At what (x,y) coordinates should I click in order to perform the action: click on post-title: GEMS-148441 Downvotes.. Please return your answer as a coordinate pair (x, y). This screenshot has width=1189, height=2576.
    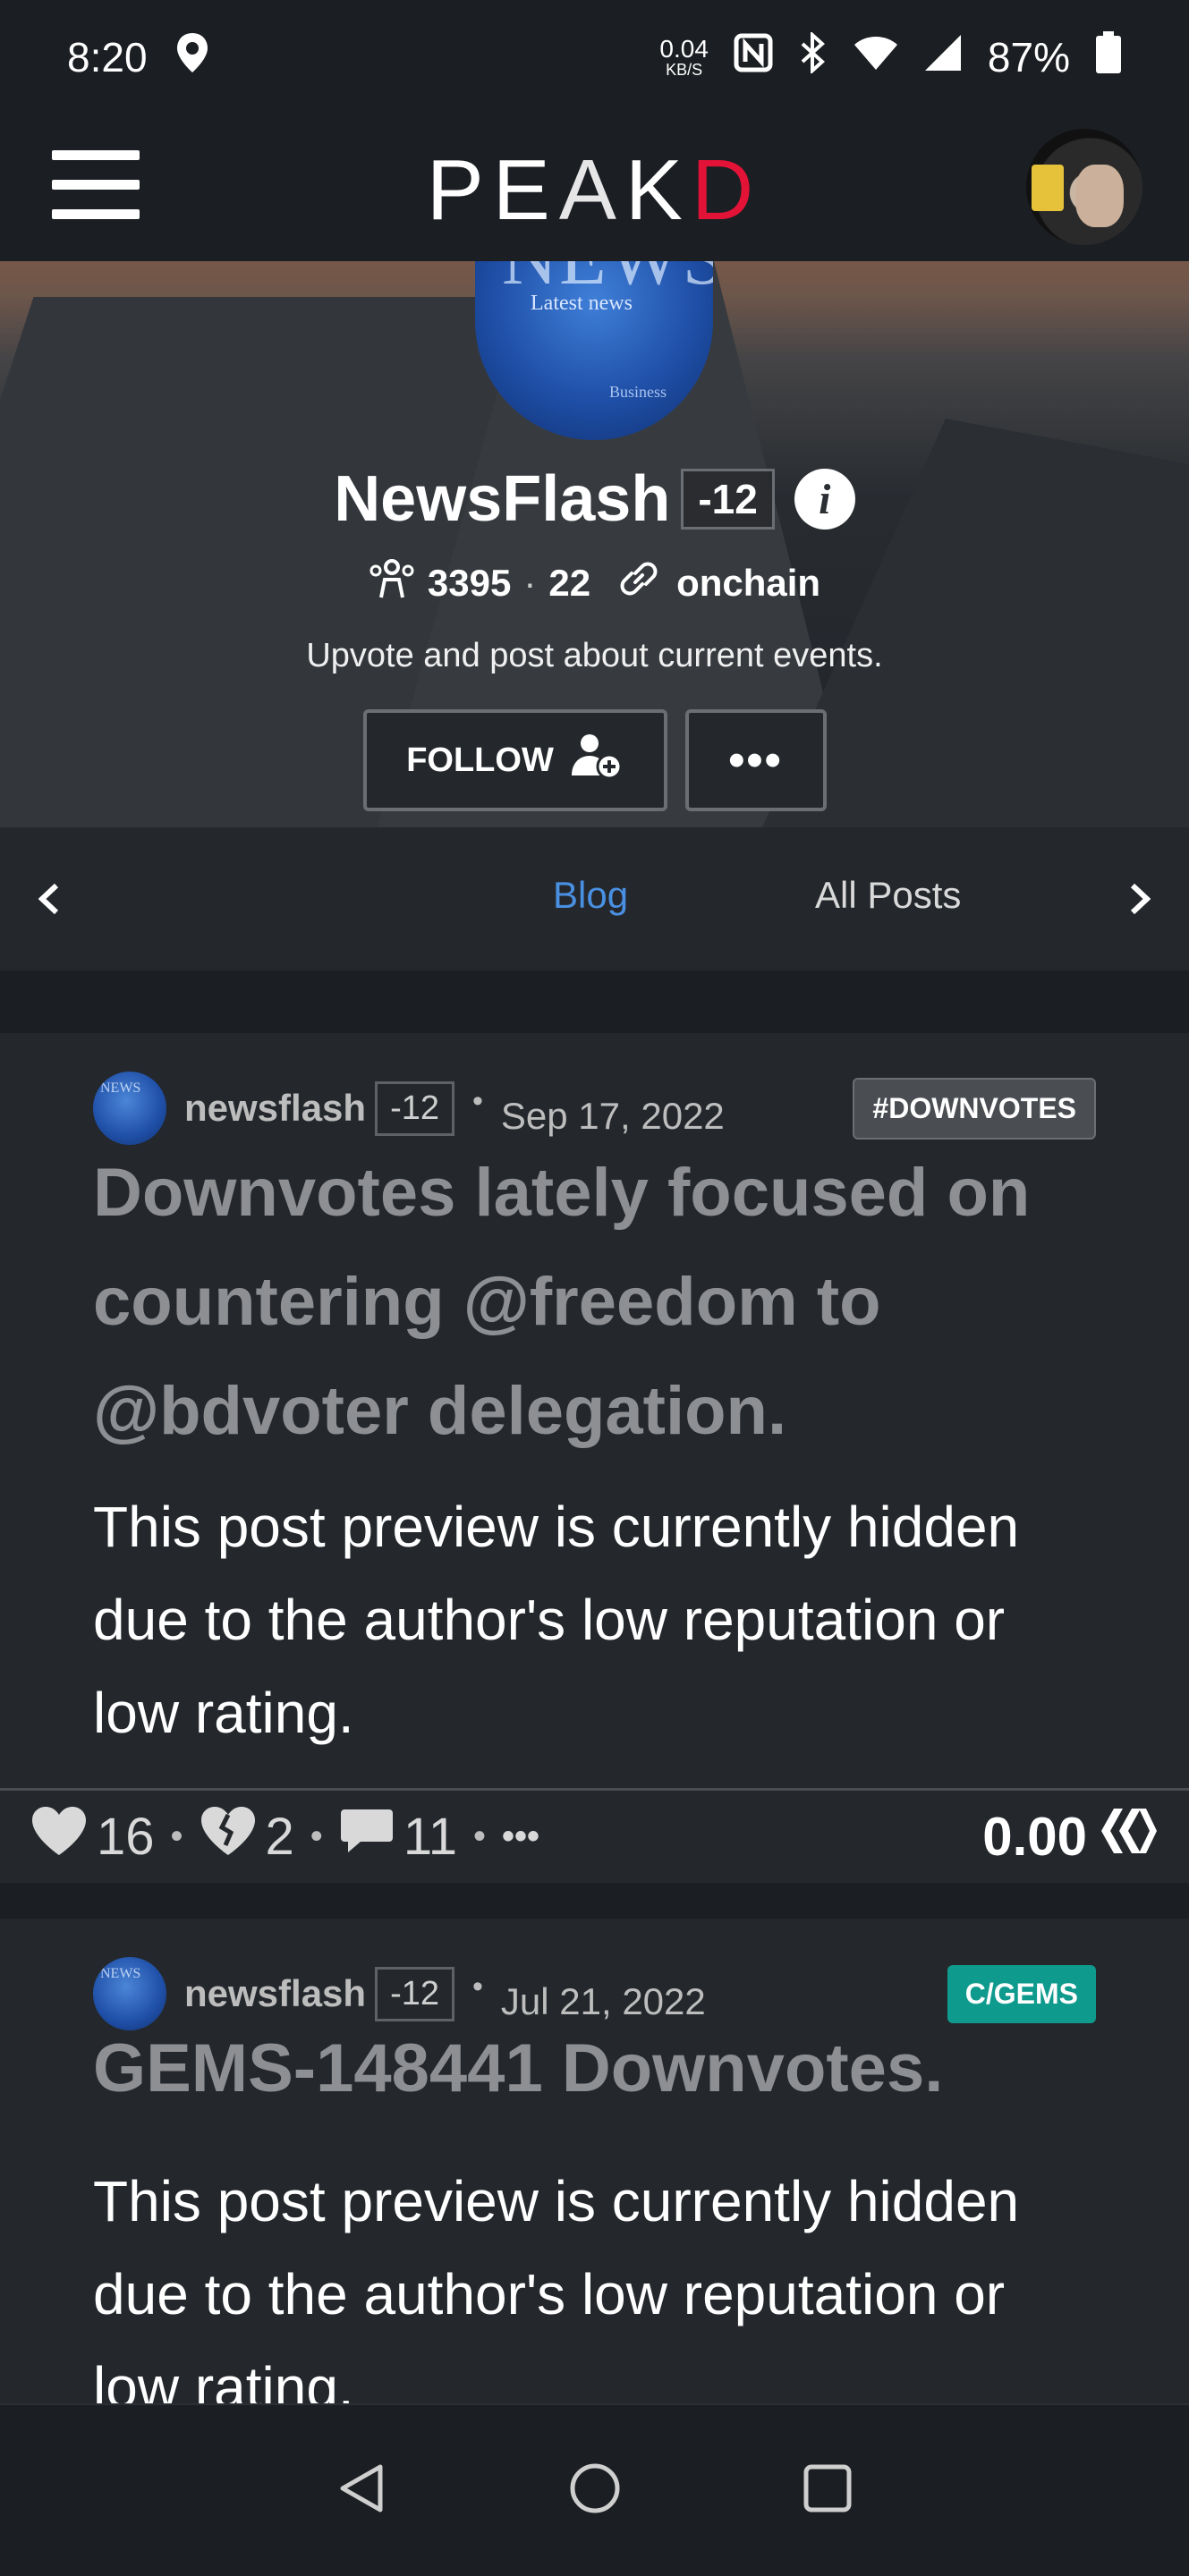
    Looking at the image, I should click on (594, 2069).